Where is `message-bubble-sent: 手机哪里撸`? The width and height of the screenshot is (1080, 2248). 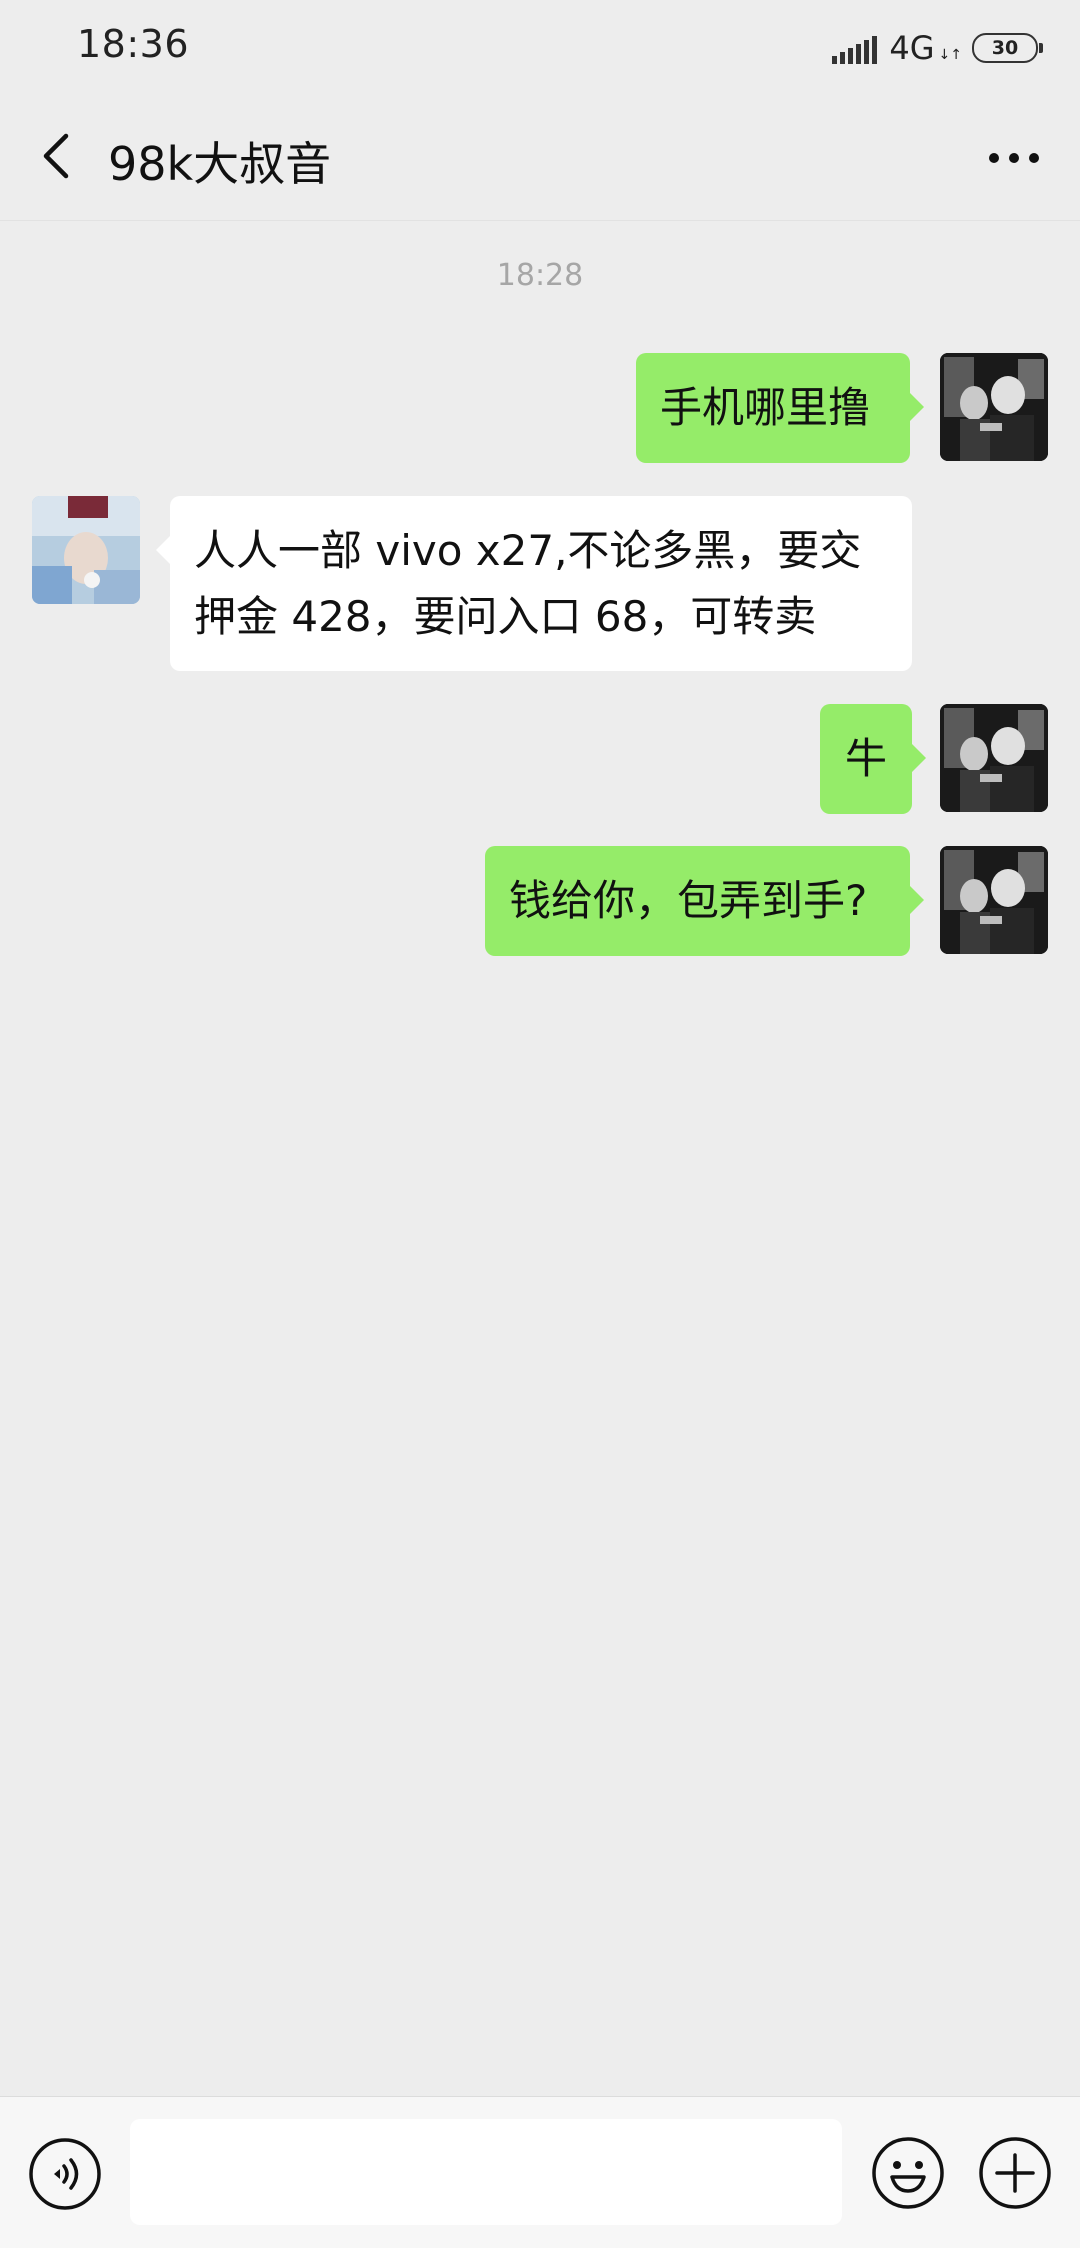 message-bubble-sent: 手机哪里撸 is located at coordinates (780, 408).